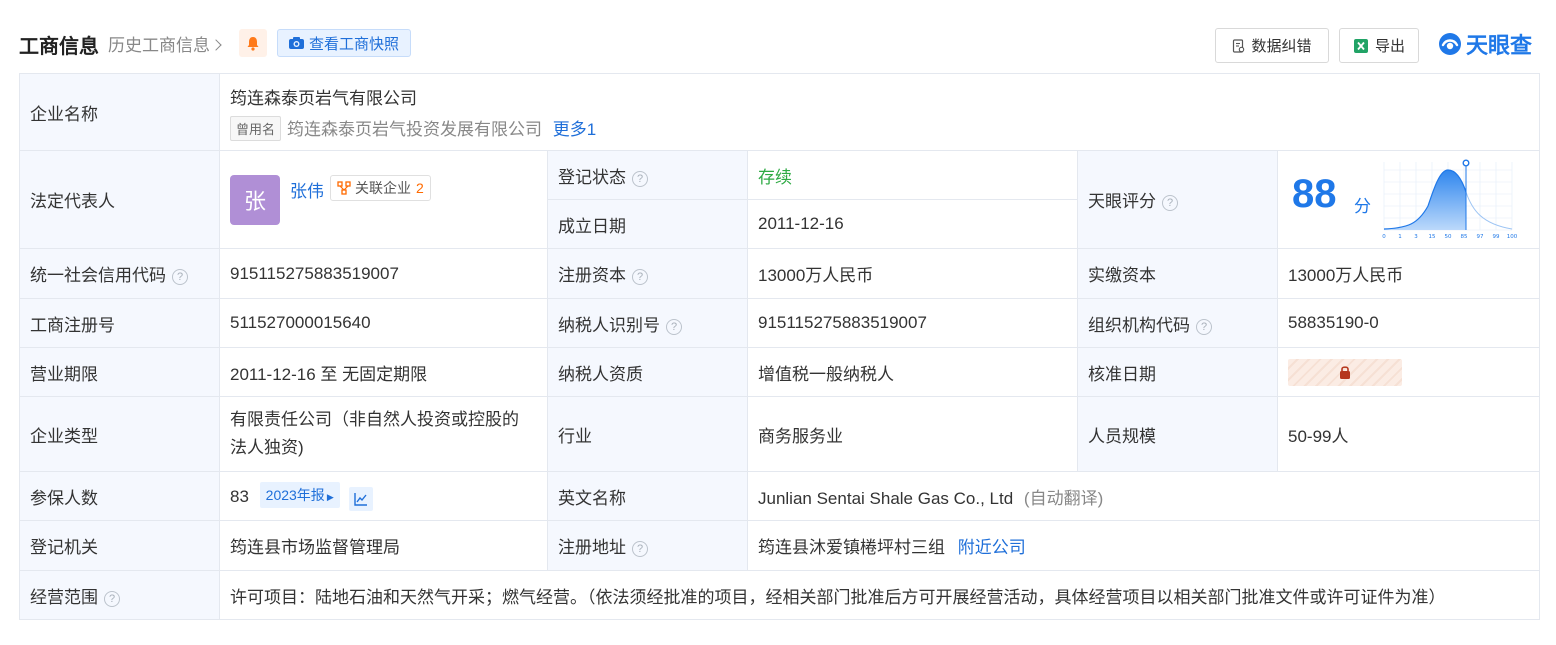 Image resolution: width=1556 pixels, height=645 pixels. Describe the element at coordinates (1408, 273) in the screenshot. I see `paid-capital-value: 13000万人民币` at that location.